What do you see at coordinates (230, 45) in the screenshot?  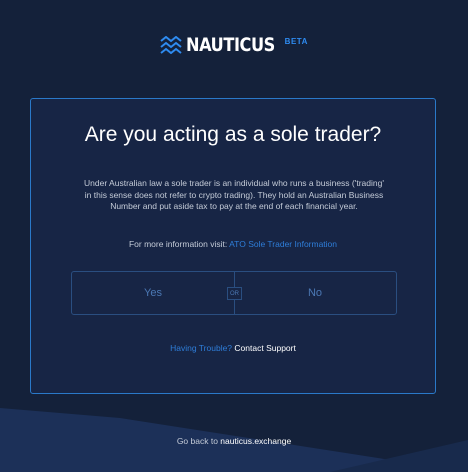 I see `brand-name: NAUTICUS` at bounding box center [230, 45].